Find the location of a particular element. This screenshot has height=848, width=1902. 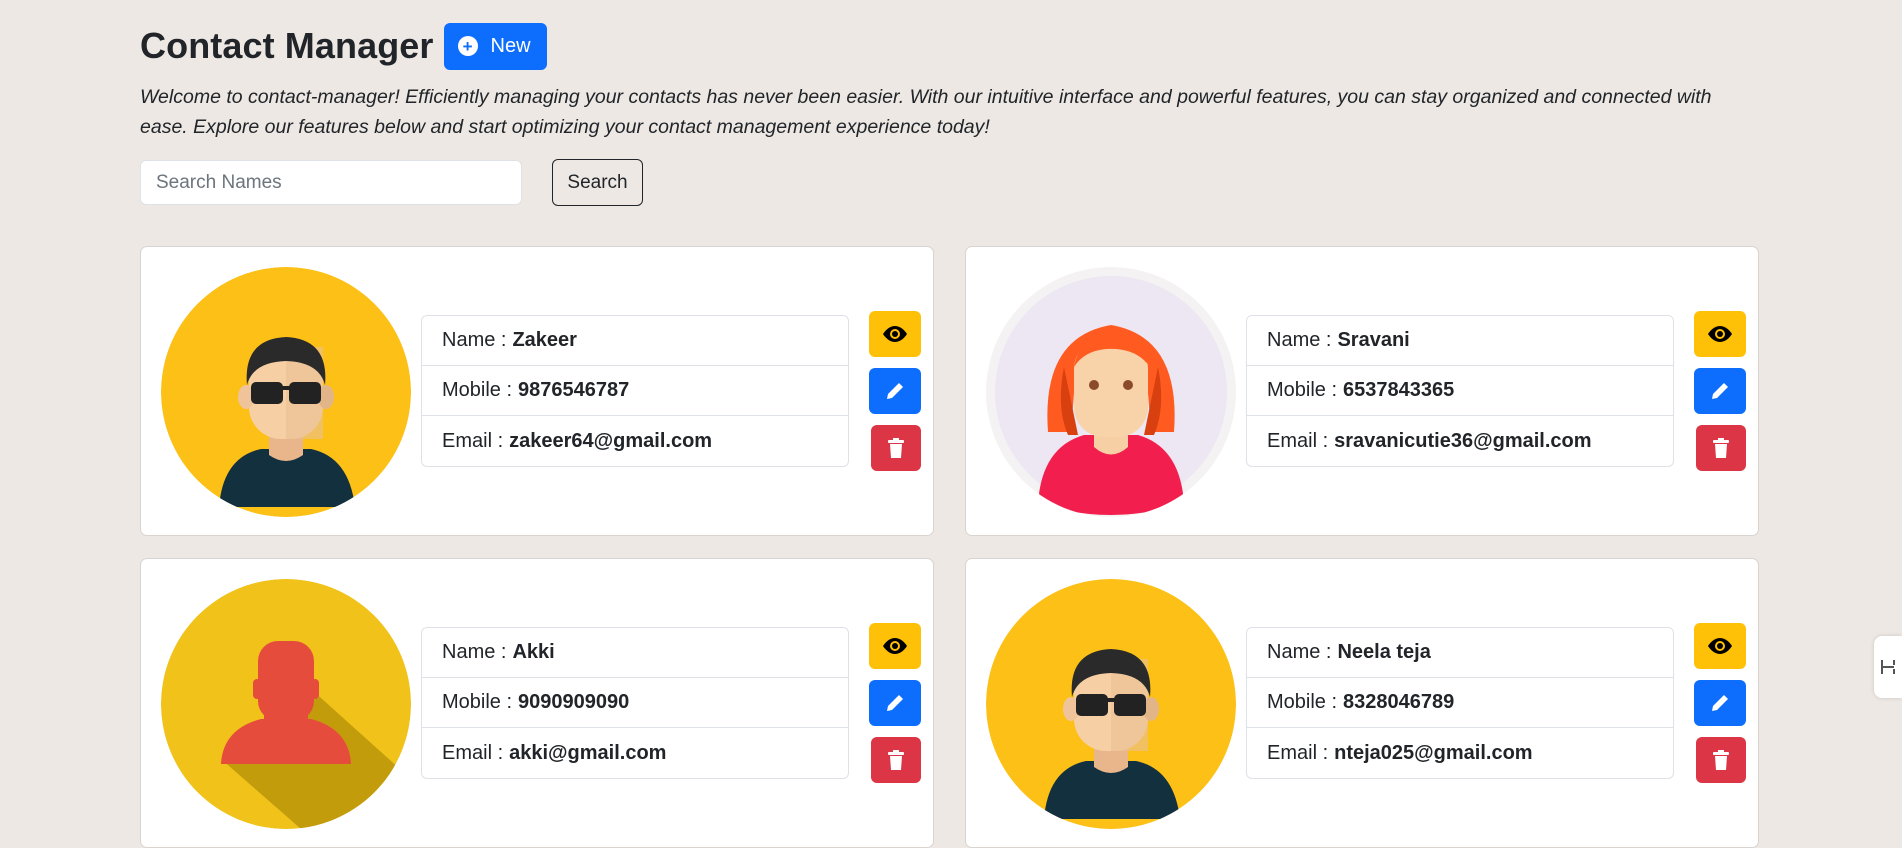

email-value: zakeer64@gmail.com is located at coordinates (611, 440).